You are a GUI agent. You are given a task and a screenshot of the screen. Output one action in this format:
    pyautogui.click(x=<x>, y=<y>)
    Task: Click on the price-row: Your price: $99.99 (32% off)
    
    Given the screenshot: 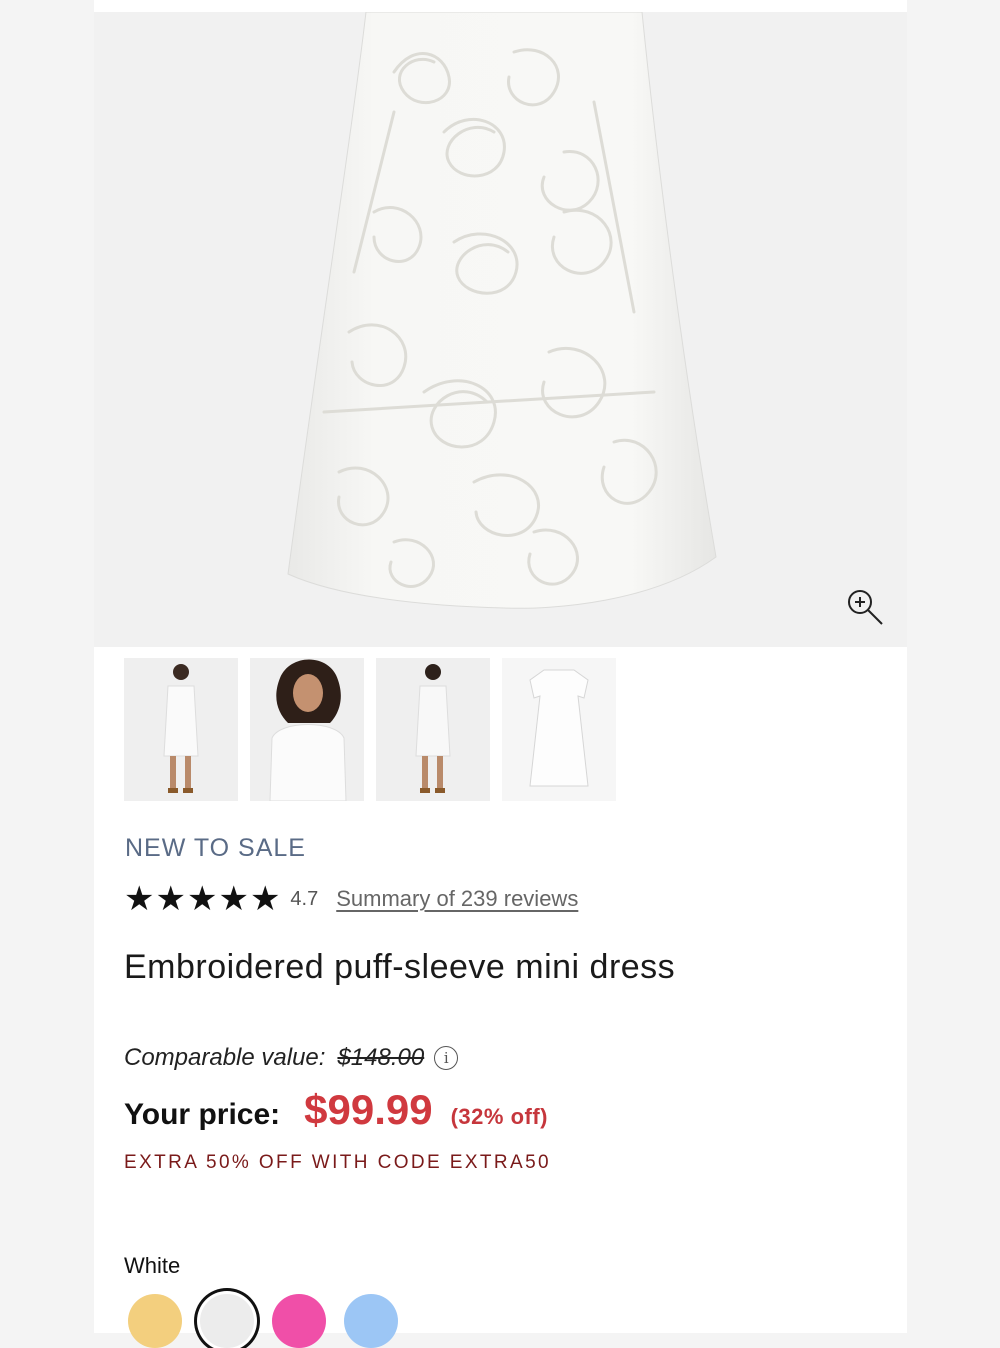 What is the action you would take?
    pyautogui.click(x=336, y=1110)
    